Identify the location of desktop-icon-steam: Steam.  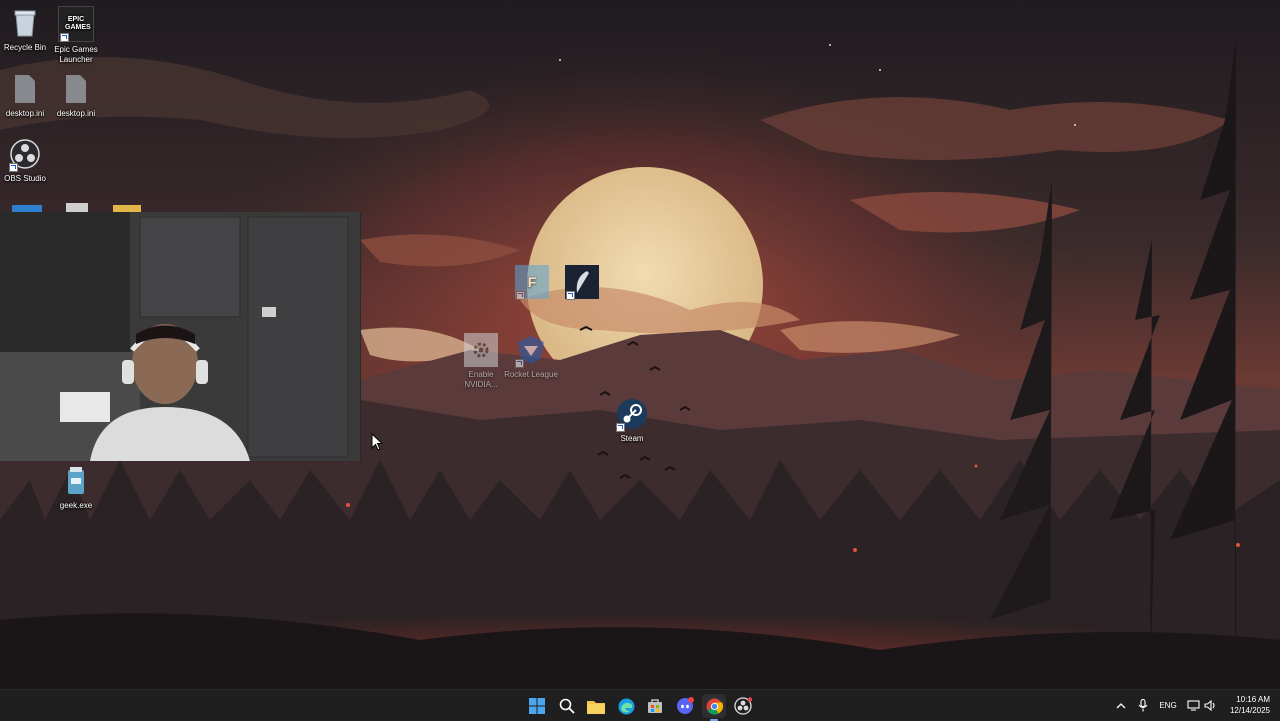
(632, 420).